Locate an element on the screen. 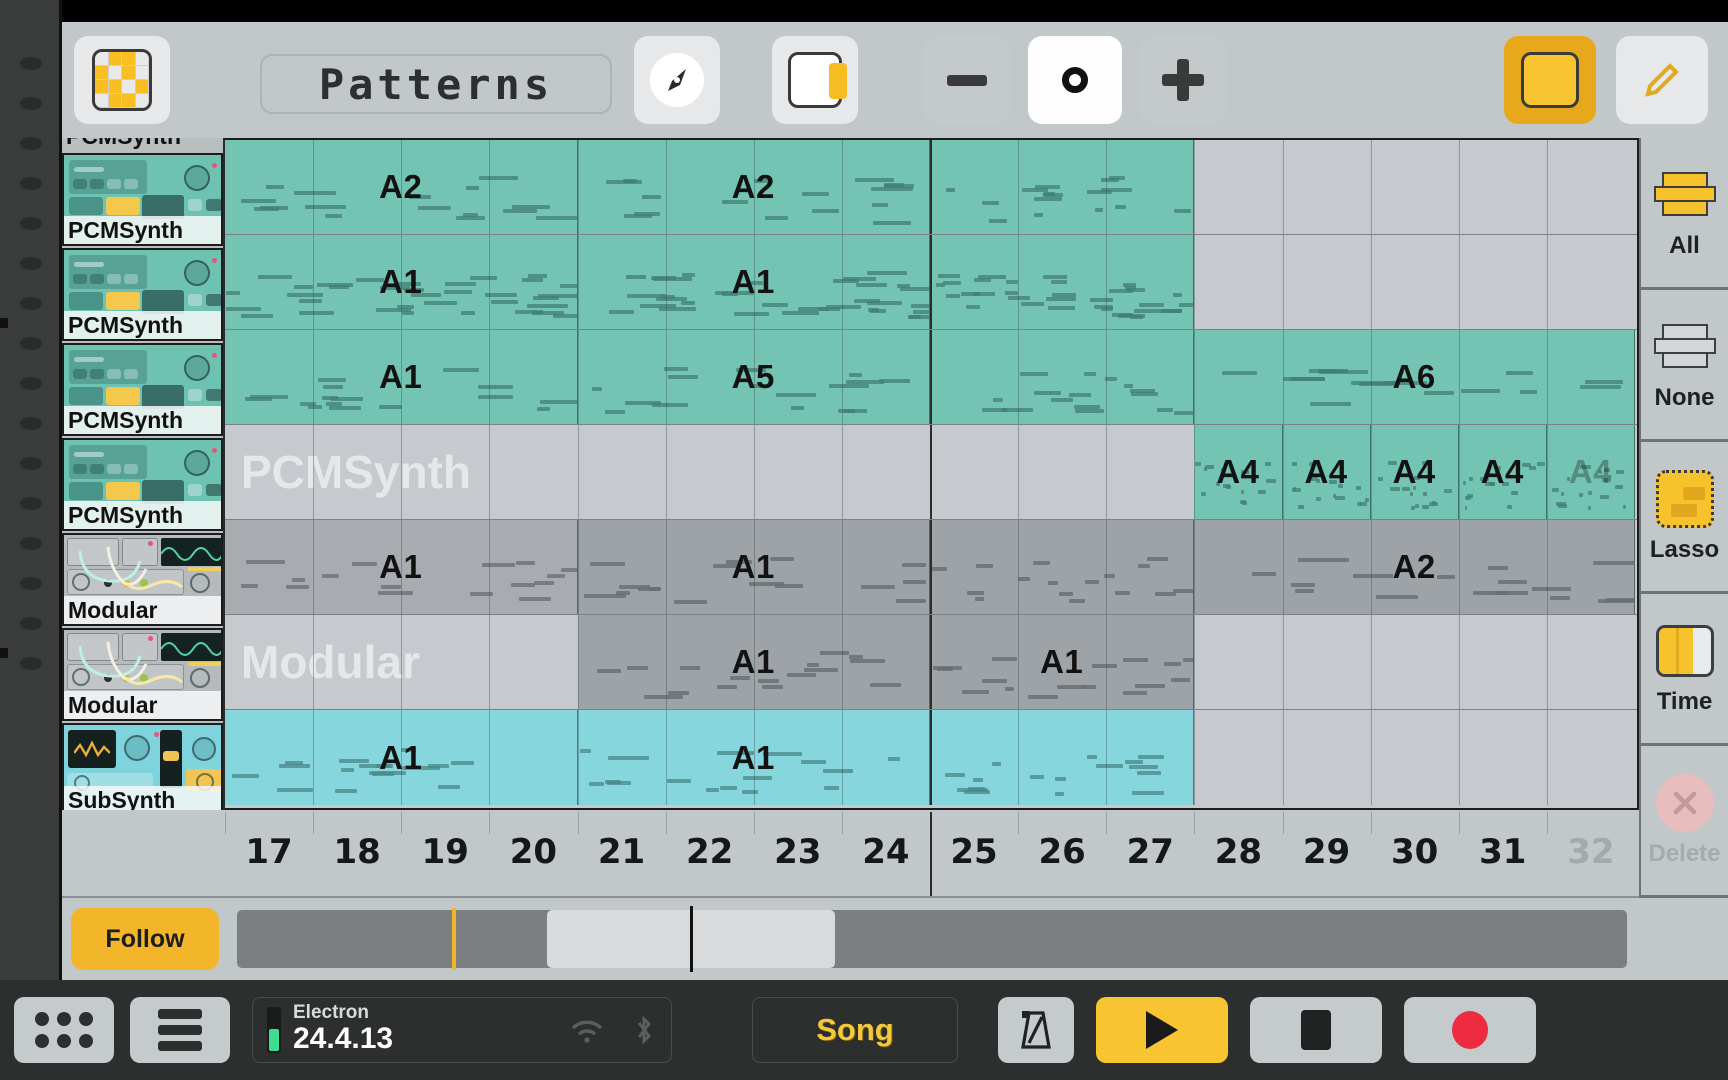 Image resolution: width=1728 pixels, height=1080 pixels. firmware-version: 24.4.13 is located at coordinates (343, 1039).